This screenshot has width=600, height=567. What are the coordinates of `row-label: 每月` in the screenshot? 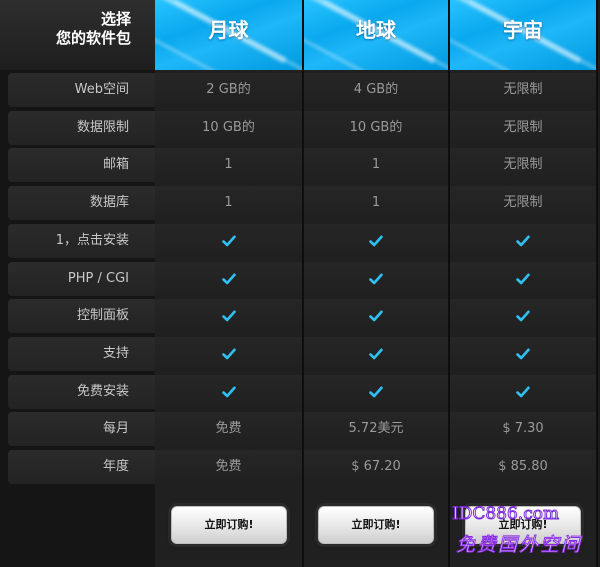 It's located at (81, 429).